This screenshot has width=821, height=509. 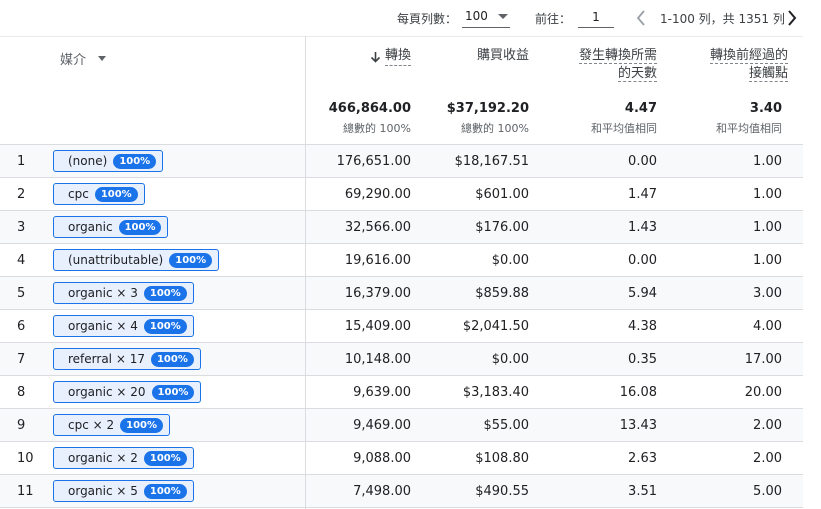 I want to click on revenue-cell: $176.00, so click(x=502, y=227).